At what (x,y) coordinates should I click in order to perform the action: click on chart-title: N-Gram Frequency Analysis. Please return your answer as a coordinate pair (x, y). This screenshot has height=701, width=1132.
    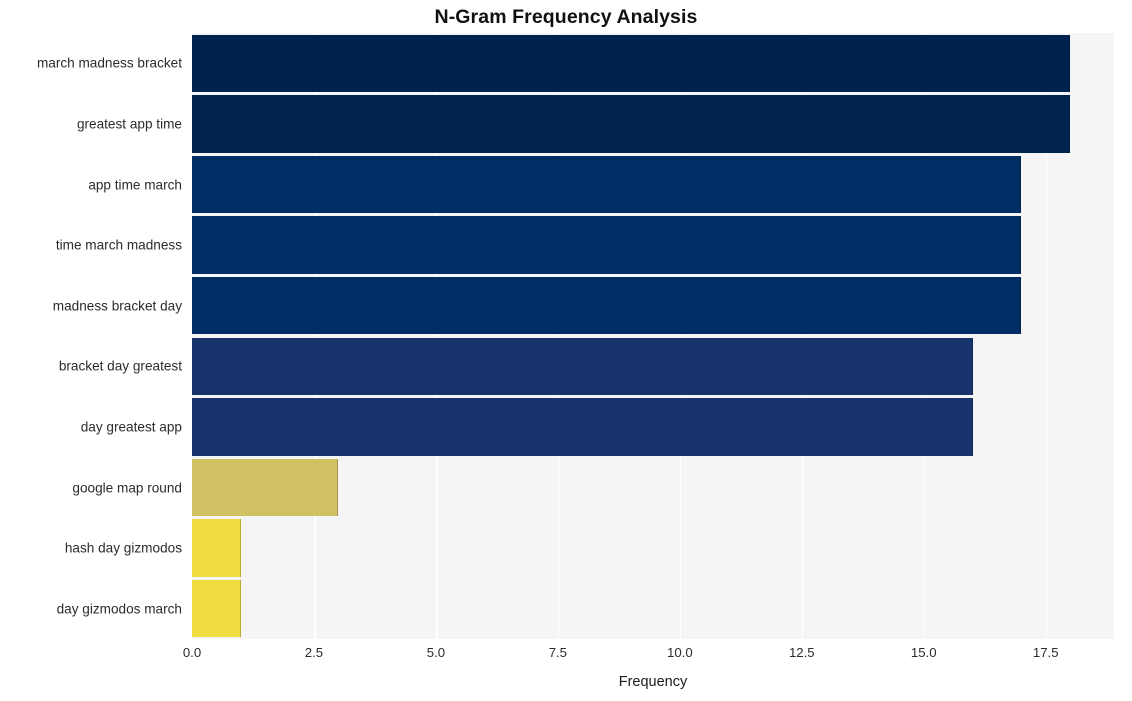
    Looking at the image, I should click on (566, 17).